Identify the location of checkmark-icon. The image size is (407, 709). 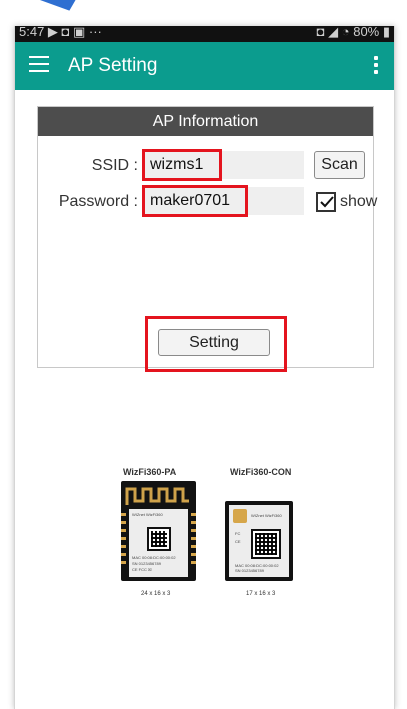
(327, 202).